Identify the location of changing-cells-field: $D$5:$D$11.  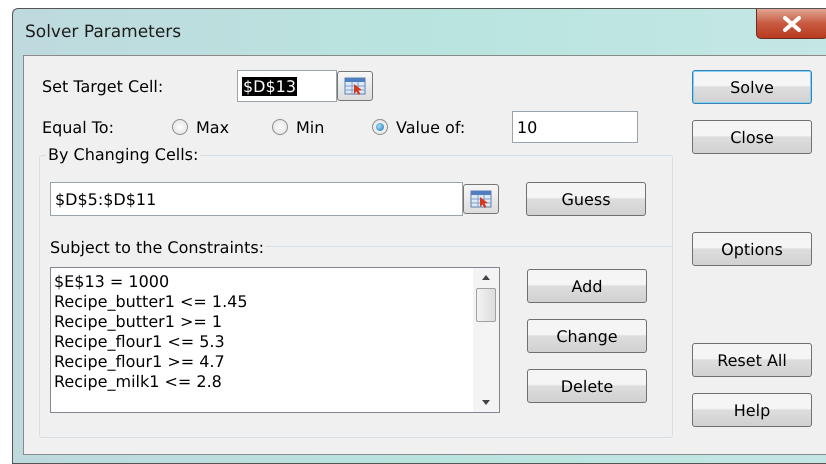
(256, 199).